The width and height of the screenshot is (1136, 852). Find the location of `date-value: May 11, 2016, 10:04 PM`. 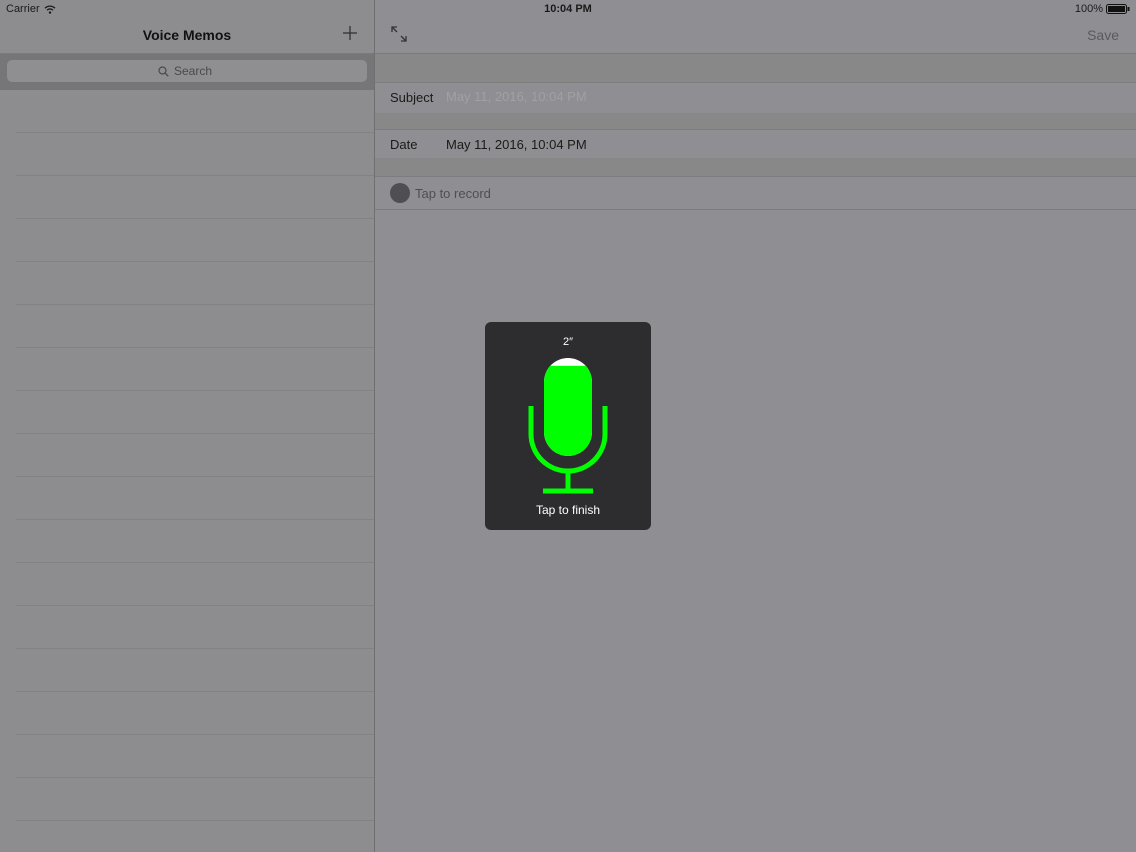

date-value: May 11, 2016, 10:04 PM is located at coordinates (516, 144).